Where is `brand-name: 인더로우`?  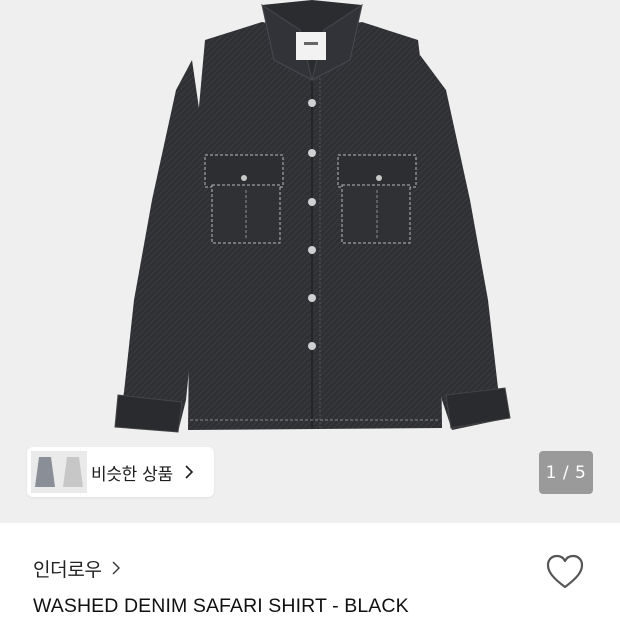 brand-name: 인더로우 is located at coordinates (67, 569).